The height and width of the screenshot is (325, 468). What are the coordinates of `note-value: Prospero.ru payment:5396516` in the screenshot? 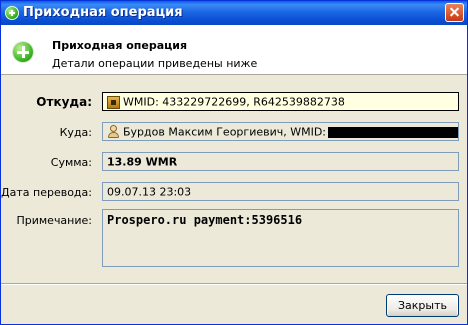 It's located at (205, 220).